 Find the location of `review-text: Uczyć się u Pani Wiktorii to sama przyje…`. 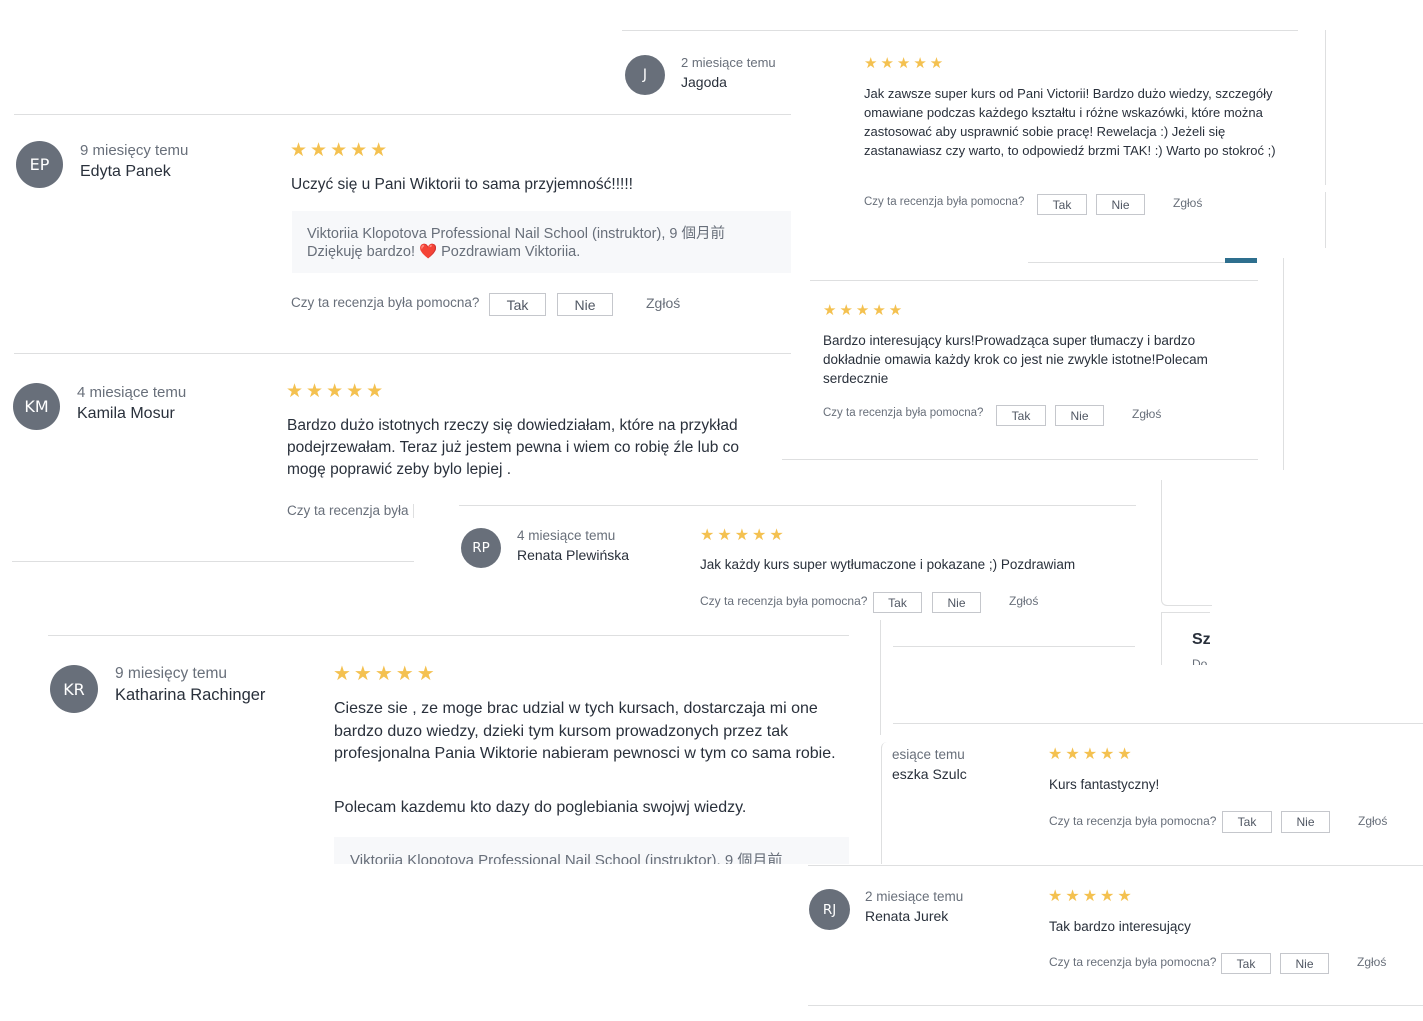

review-text: Uczyć się u Pani Wiktorii to sama przyje… is located at coordinates (462, 184).